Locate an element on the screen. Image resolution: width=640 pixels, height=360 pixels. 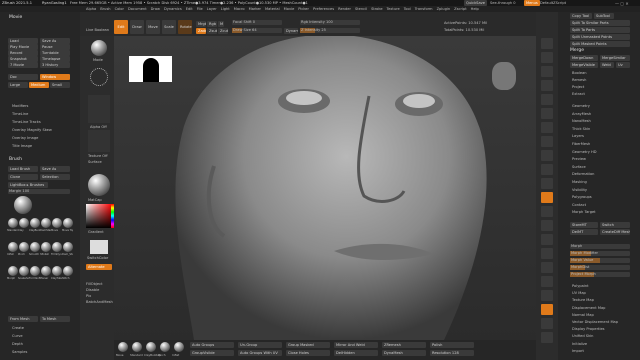
right-list-item: Visibility is located at coordinates (579, 190).